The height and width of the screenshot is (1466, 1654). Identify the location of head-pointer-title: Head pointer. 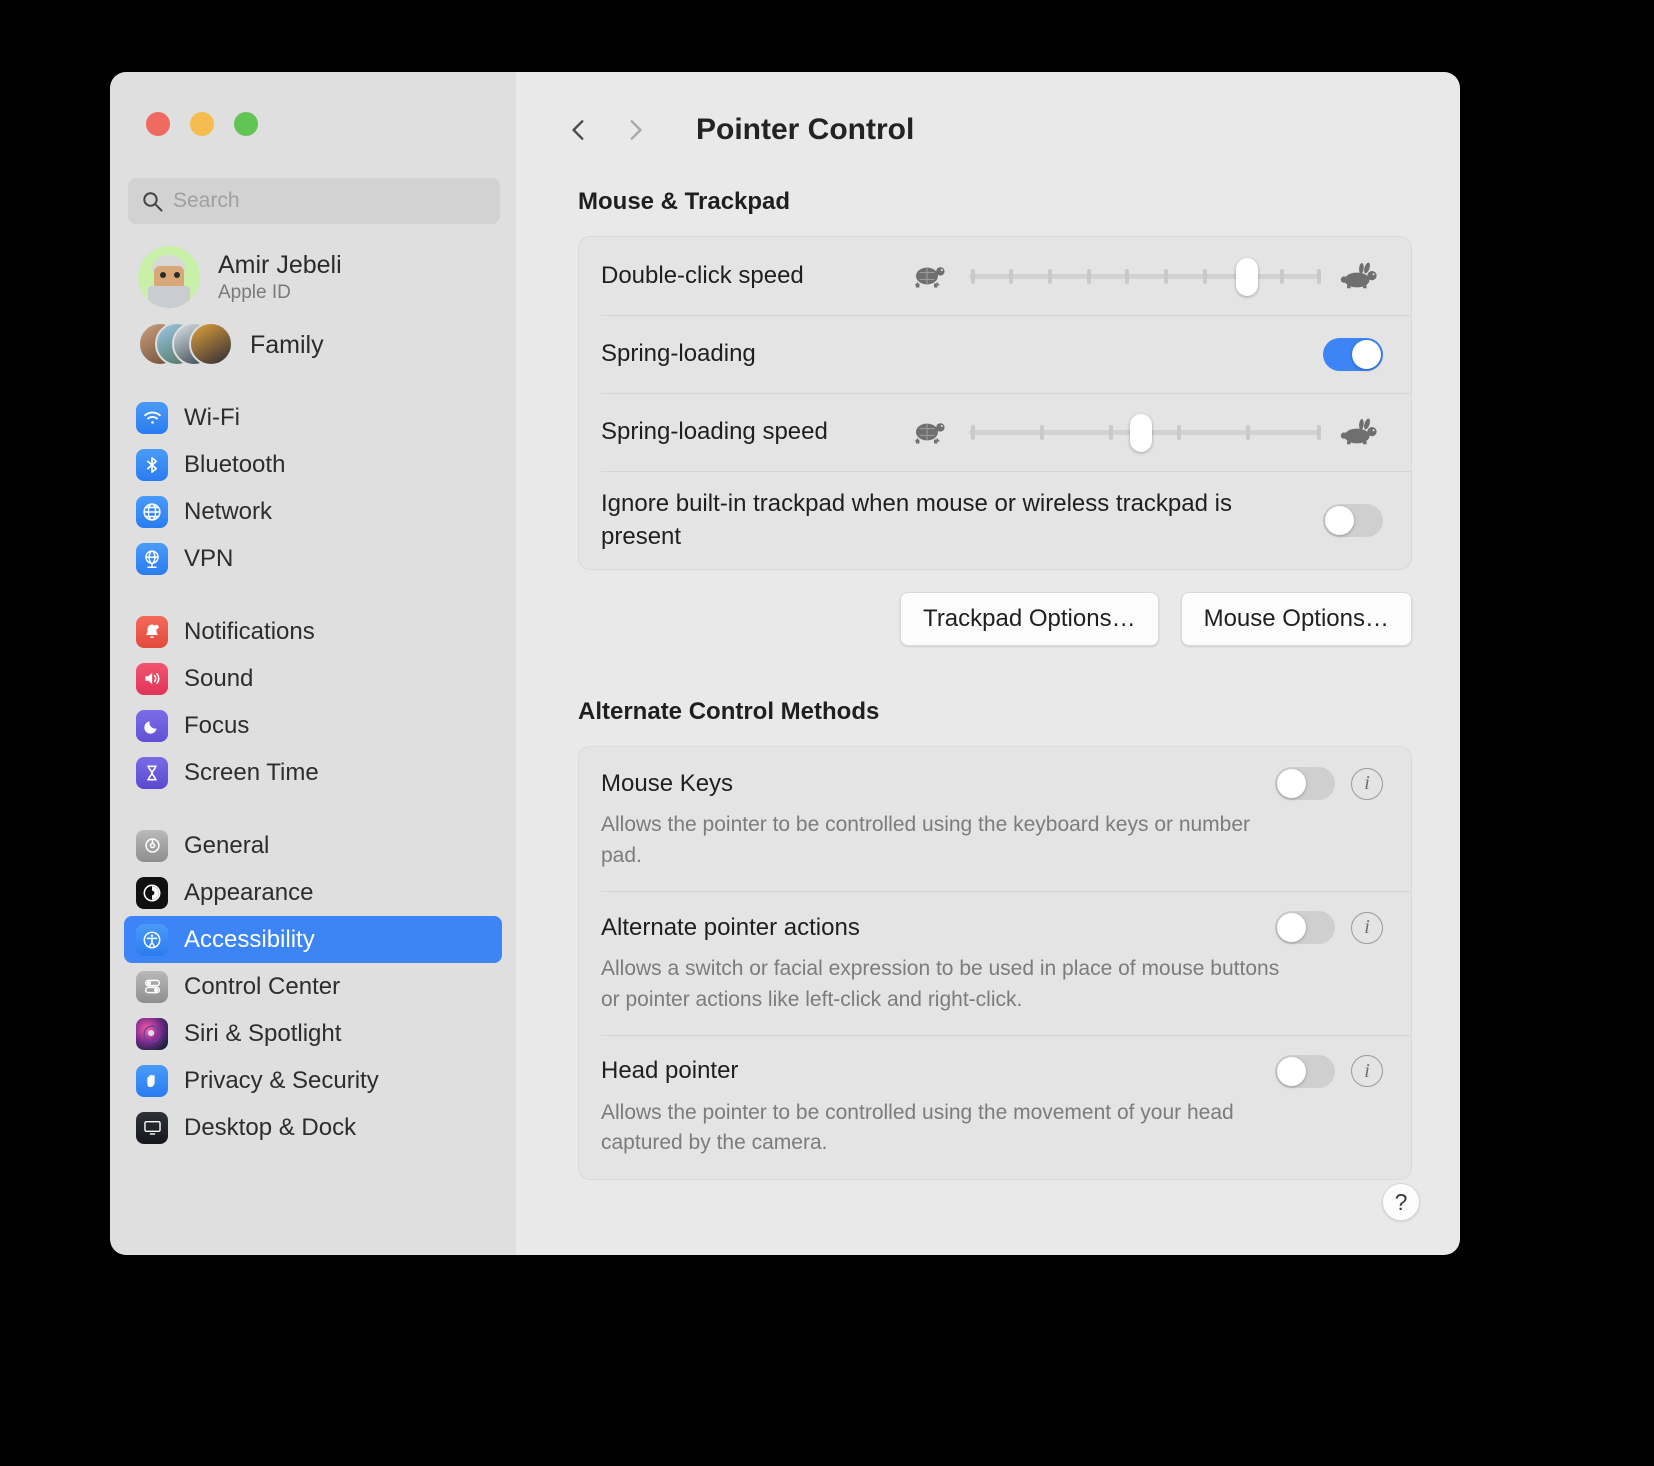
(670, 1071).